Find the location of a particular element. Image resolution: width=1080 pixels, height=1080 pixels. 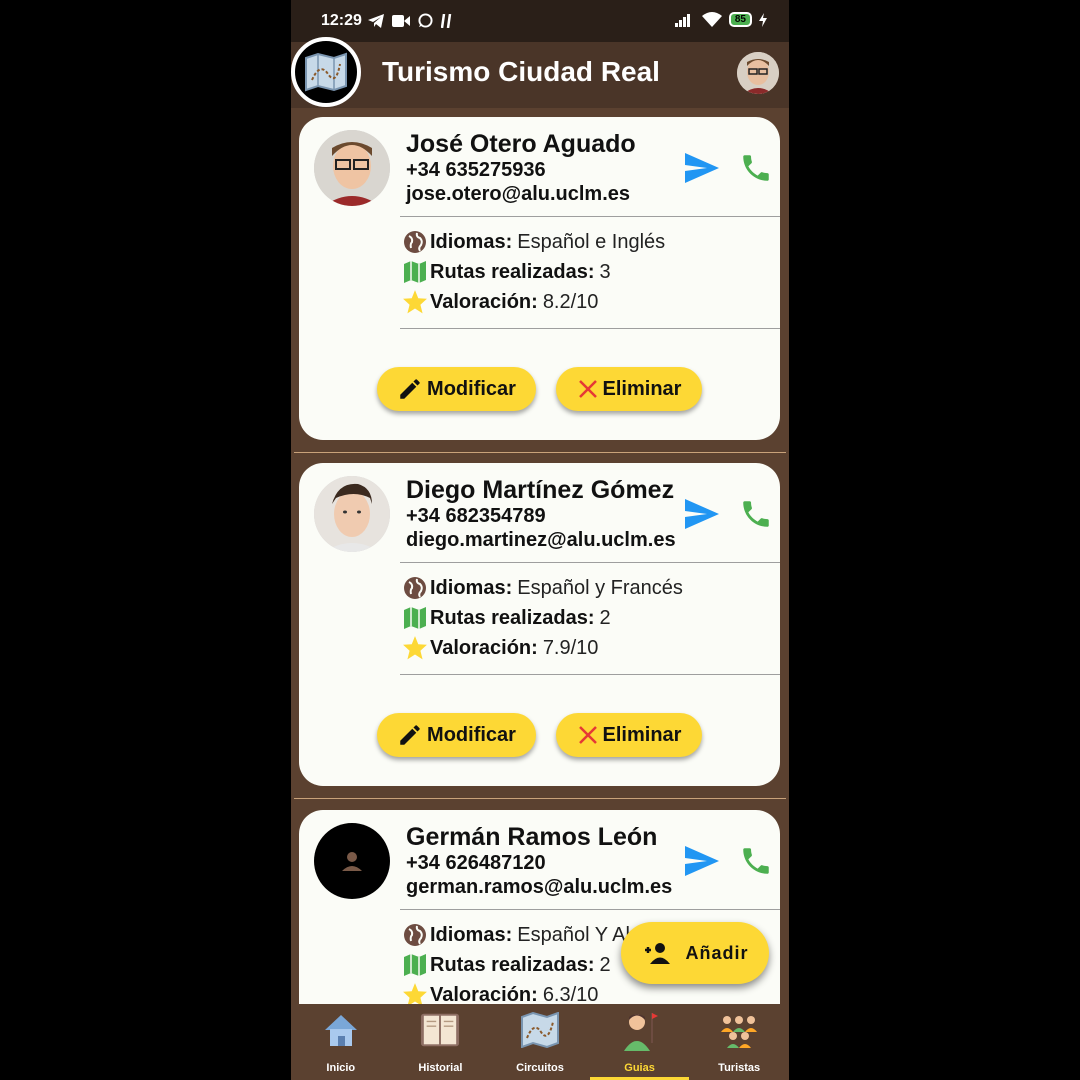

languages-row: Idiomas: Español y Francés is located at coordinates (542, 588).